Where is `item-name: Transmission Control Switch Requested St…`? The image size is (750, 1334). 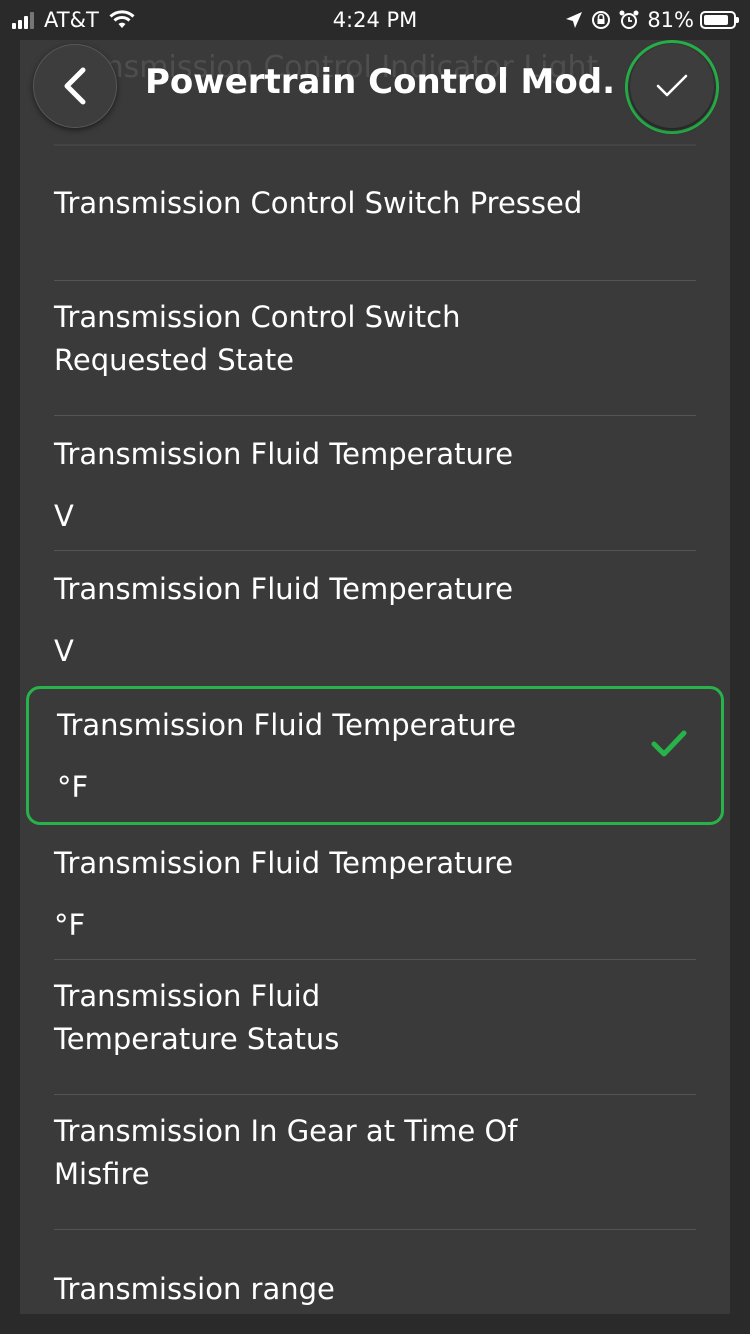
item-name: Transmission Control Switch Requested St… is located at coordinates (257, 338).